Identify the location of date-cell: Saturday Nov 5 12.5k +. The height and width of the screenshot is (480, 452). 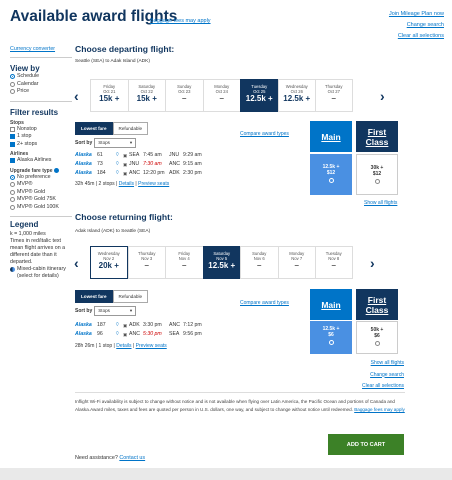
(221, 262).